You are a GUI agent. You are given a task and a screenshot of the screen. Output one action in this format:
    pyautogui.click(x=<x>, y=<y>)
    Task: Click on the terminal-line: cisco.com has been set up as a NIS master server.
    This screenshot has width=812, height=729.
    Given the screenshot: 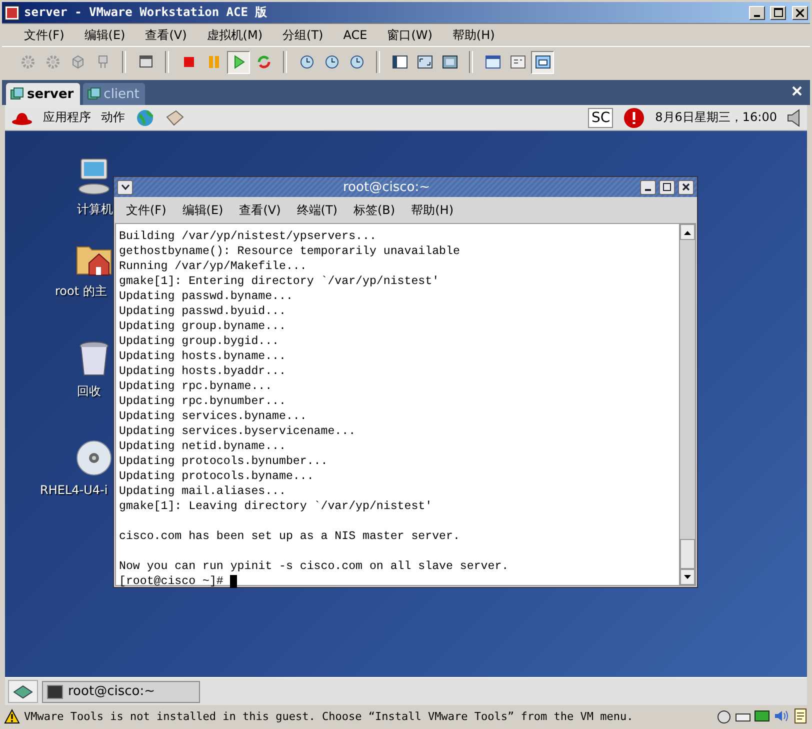 What is the action you would take?
    pyautogui.click(x=290, y=536)
    